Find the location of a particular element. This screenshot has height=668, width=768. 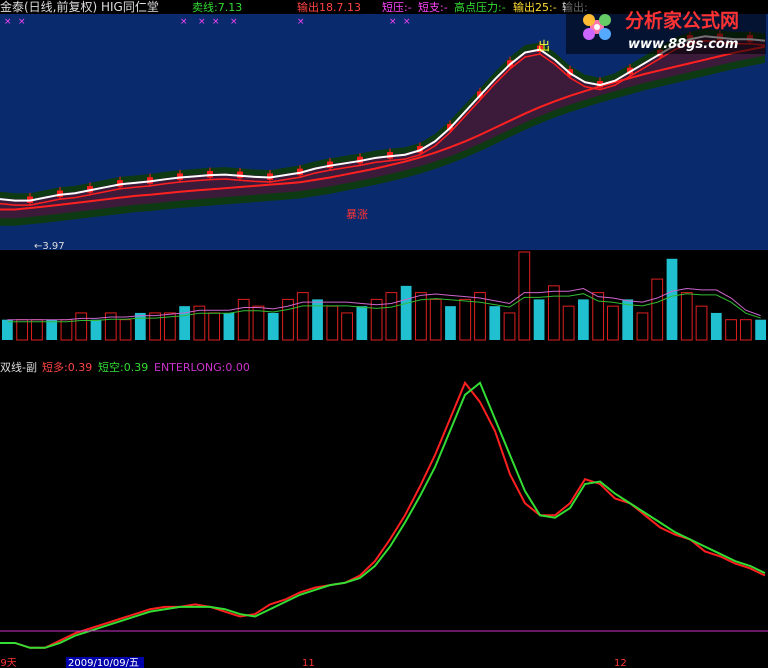

watermark: 分析家公式网 www.88gs.com is located at coordinates (666, 28).